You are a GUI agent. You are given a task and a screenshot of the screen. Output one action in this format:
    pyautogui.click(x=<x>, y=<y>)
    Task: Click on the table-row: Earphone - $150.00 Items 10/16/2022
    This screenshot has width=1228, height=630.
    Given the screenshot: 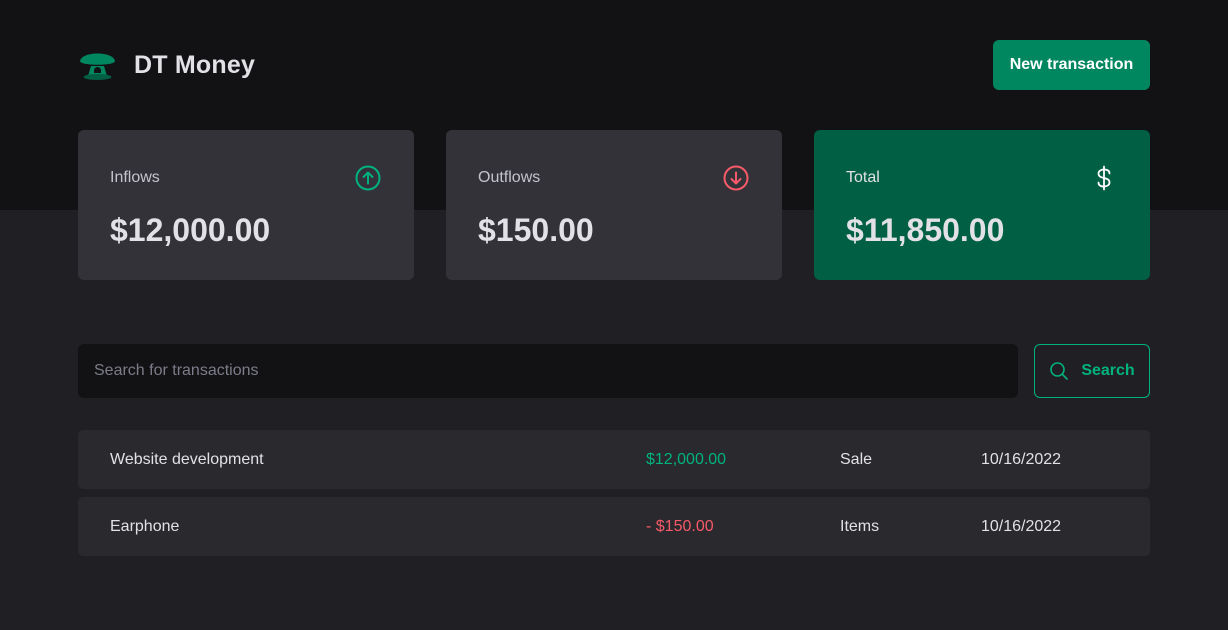 What is the action you would take?
    pyautogui.click(x=614, y=526)
    